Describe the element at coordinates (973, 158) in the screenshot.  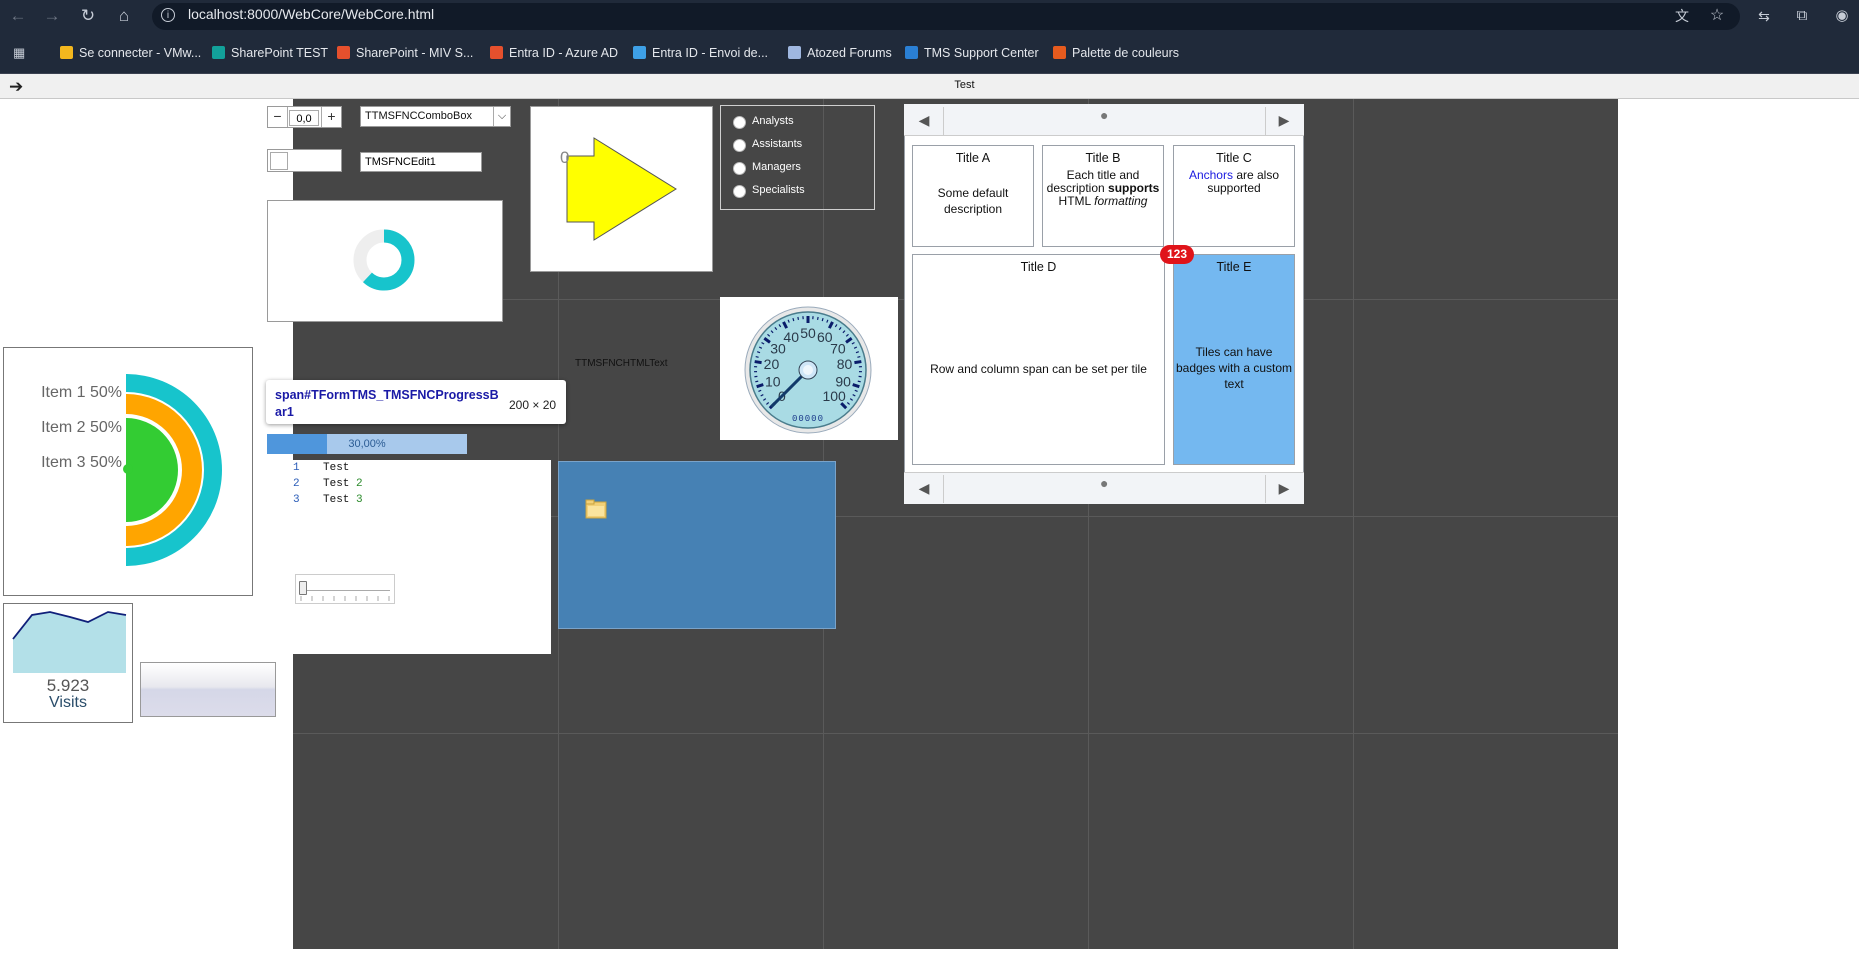
I see `tile-title: Title A` at that location.